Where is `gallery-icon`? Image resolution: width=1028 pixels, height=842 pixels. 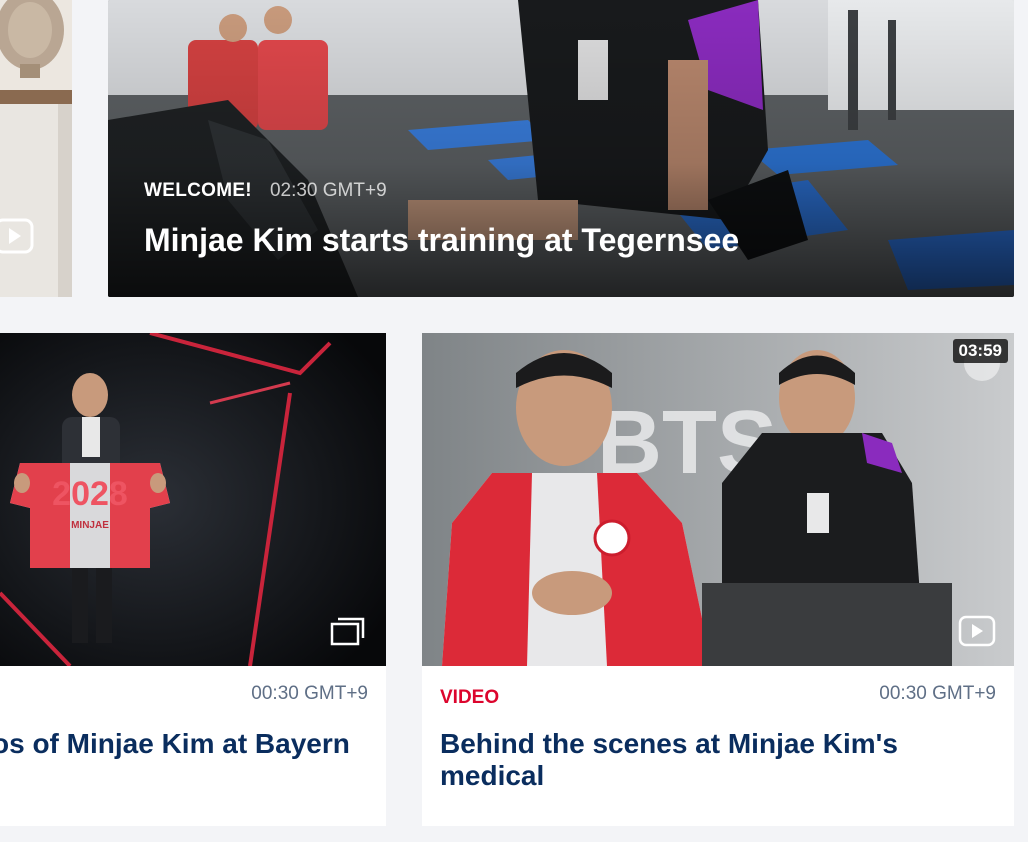 gallery-icon is located at coordinates (347, 631).